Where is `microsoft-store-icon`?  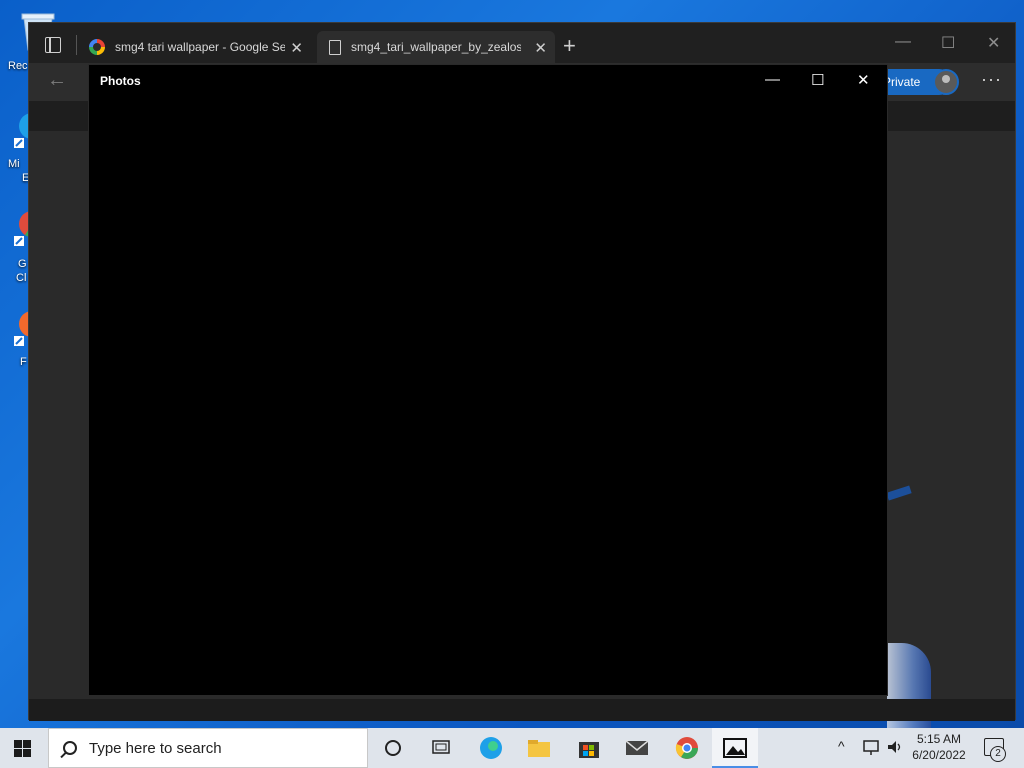 microsoft-store-icon is located at coordinates (589, 748).